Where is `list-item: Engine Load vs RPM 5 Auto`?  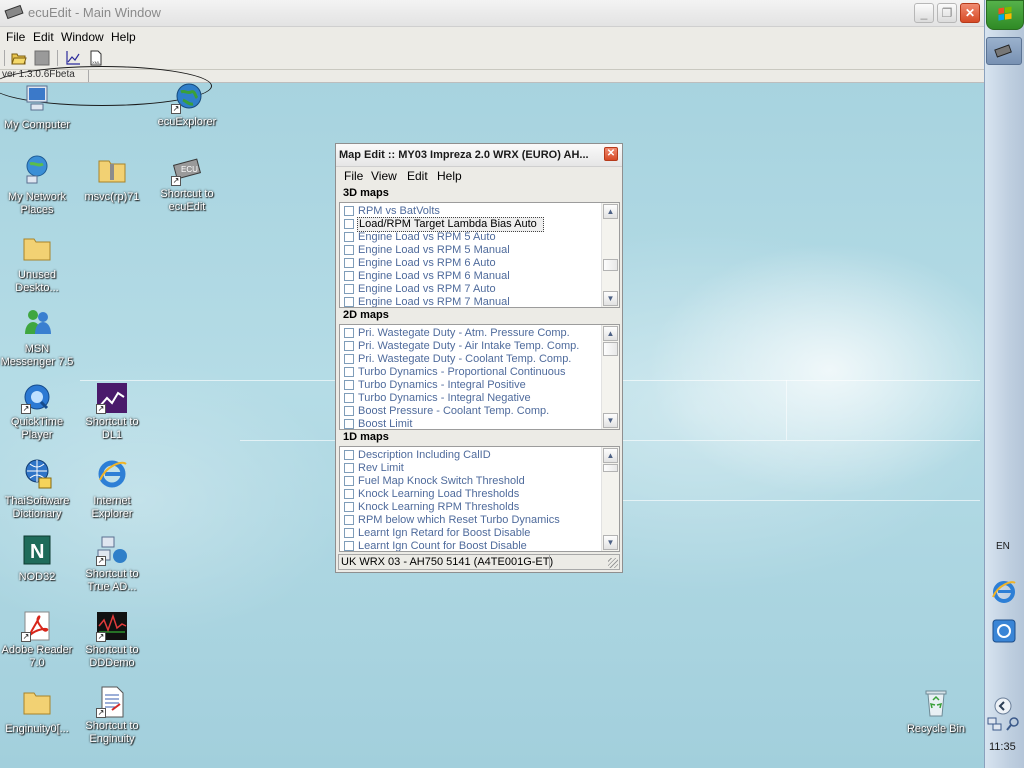 list-item: Engine Load vs RPM 5 Auto is located at coordinates (473, 237).